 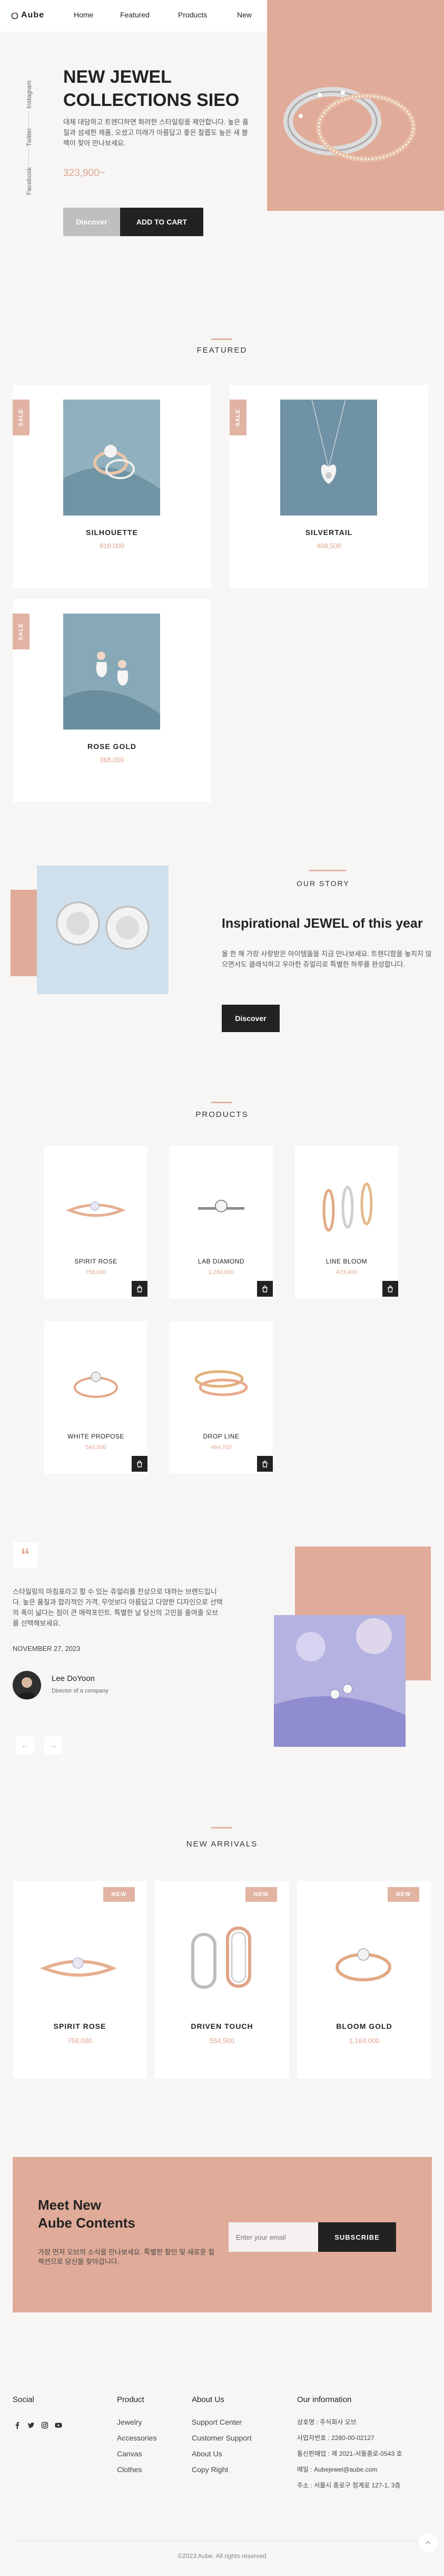 I want to click on avatar, so click(x=27, y=1685).